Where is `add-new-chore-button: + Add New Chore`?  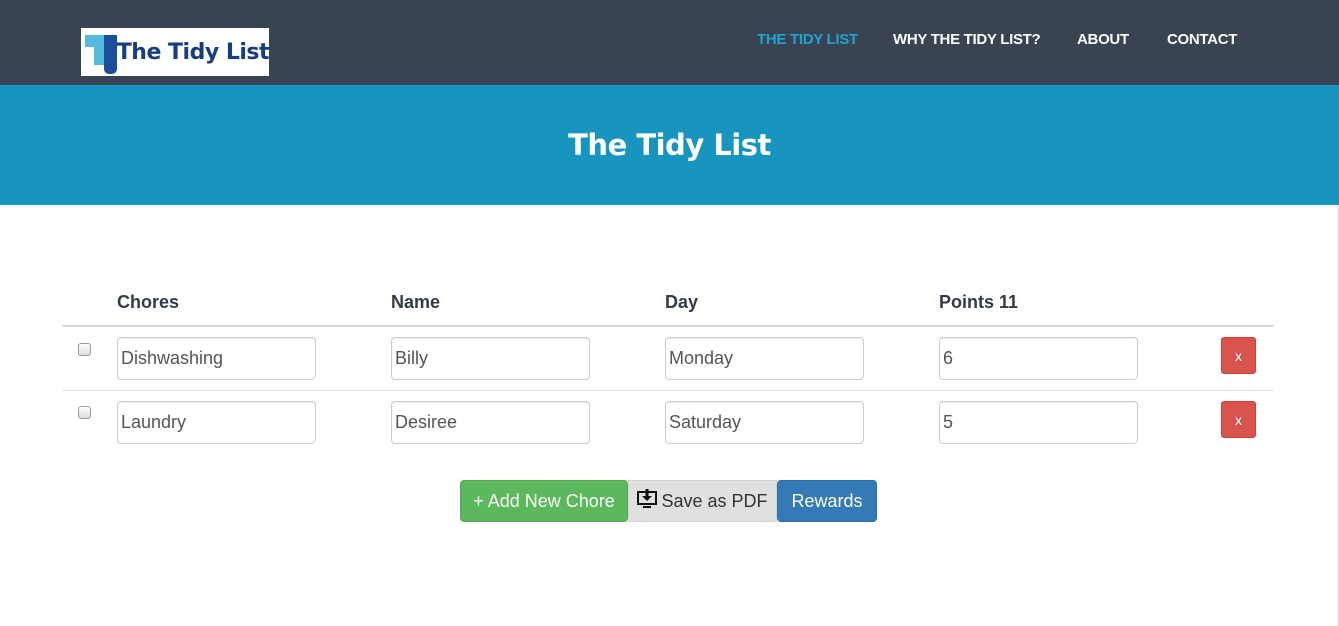 add-new-chore-button: + Add New Chore is located at coordinates (544, 501).